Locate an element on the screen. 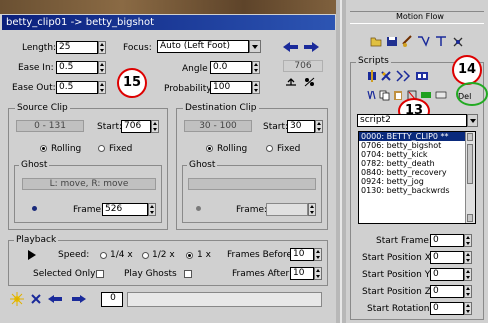 The width and height of the screenshot is (488, 323). destination-frame-spinner is located at coordinates (312, 209).